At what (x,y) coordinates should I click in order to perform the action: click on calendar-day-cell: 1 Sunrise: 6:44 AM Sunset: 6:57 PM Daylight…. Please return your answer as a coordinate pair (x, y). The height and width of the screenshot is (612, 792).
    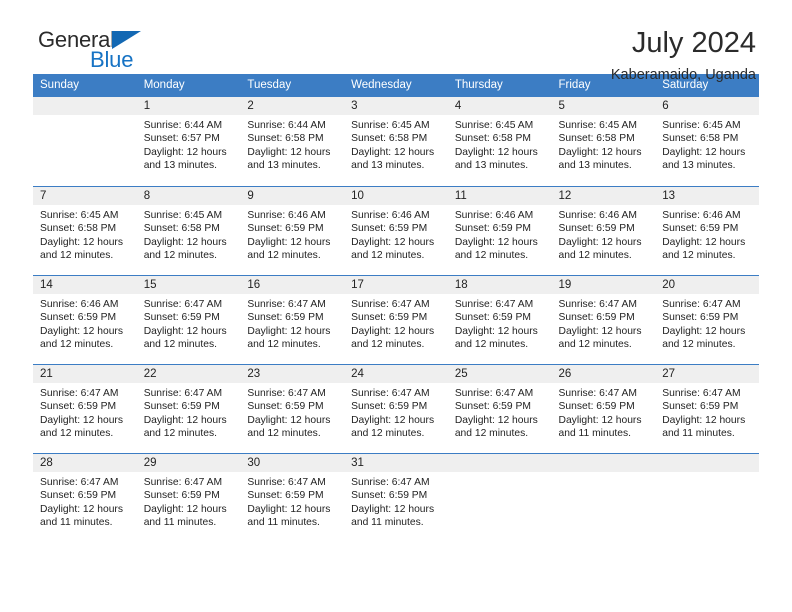
    Looking at the image, I should click on (188, 141).